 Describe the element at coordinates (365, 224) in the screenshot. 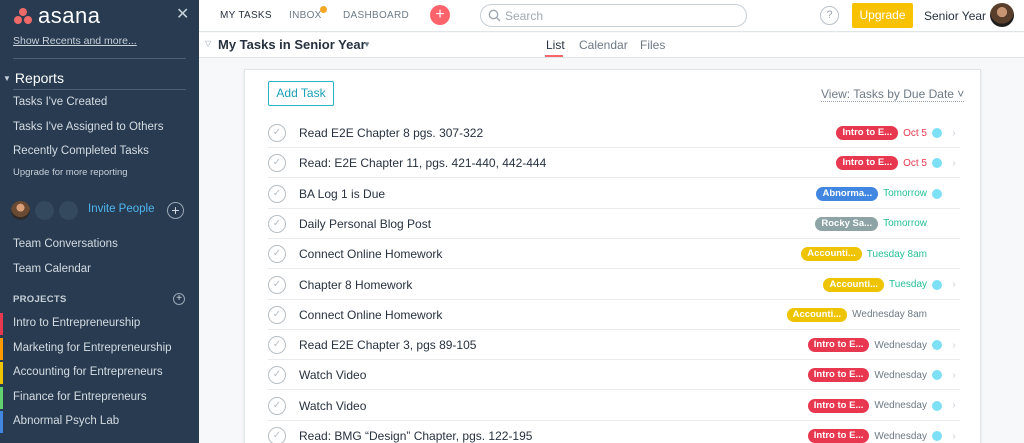

I see `task-name: Daily Personal Blog Post` at that location.